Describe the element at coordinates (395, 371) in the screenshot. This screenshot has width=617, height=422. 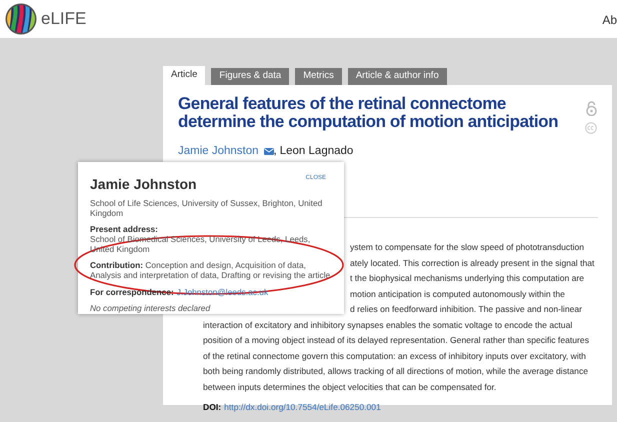
I see `abstract-text: both being randomly distributed, allows tracking of all directions of motion, while the average distance` at that location.